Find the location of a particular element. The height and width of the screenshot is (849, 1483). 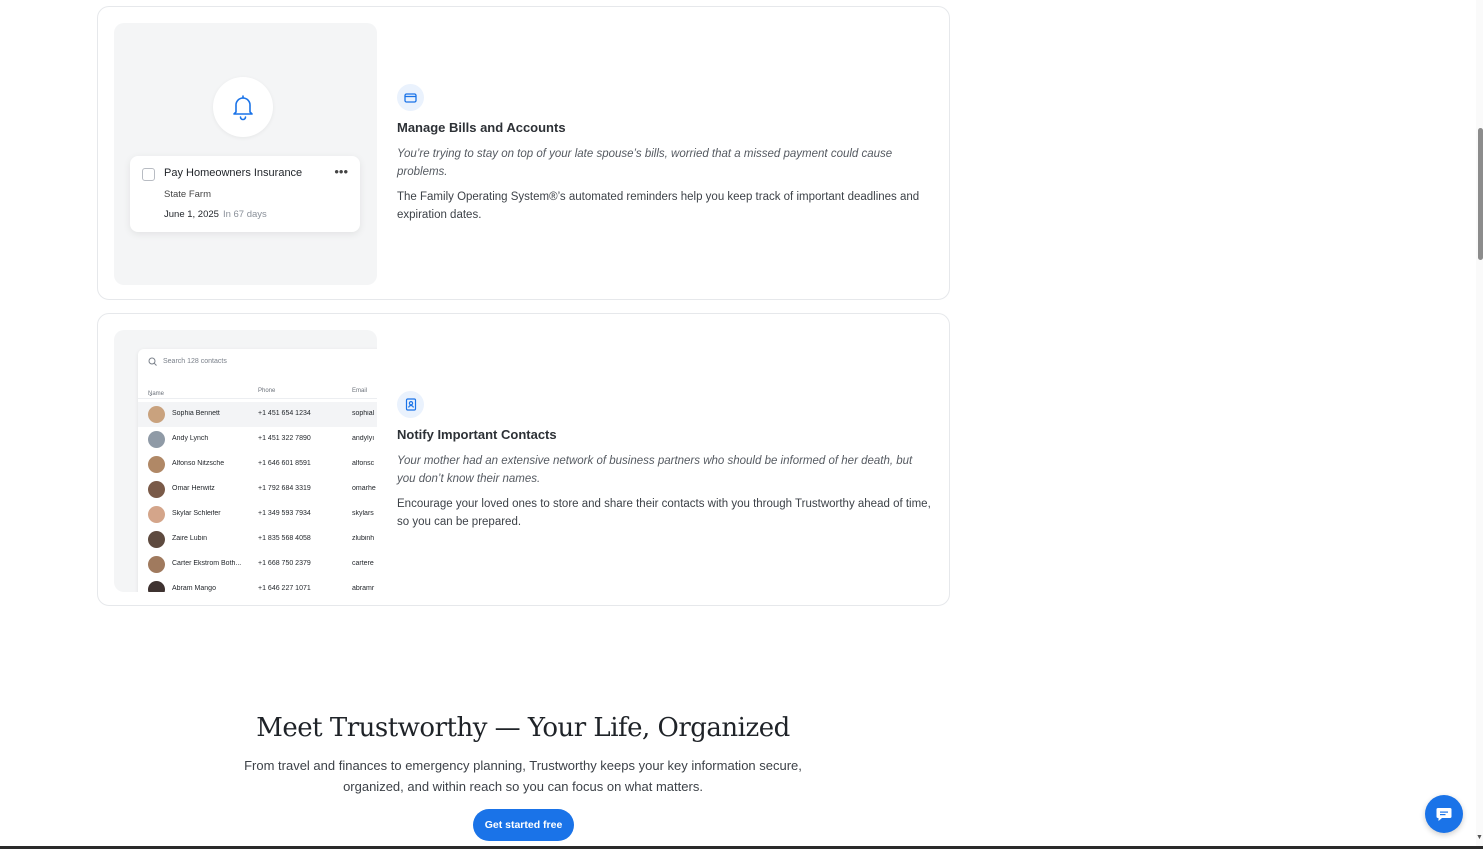

table-row: Abram Mango +1 646 227 1071 abramr is located at coordinates (257, 584).